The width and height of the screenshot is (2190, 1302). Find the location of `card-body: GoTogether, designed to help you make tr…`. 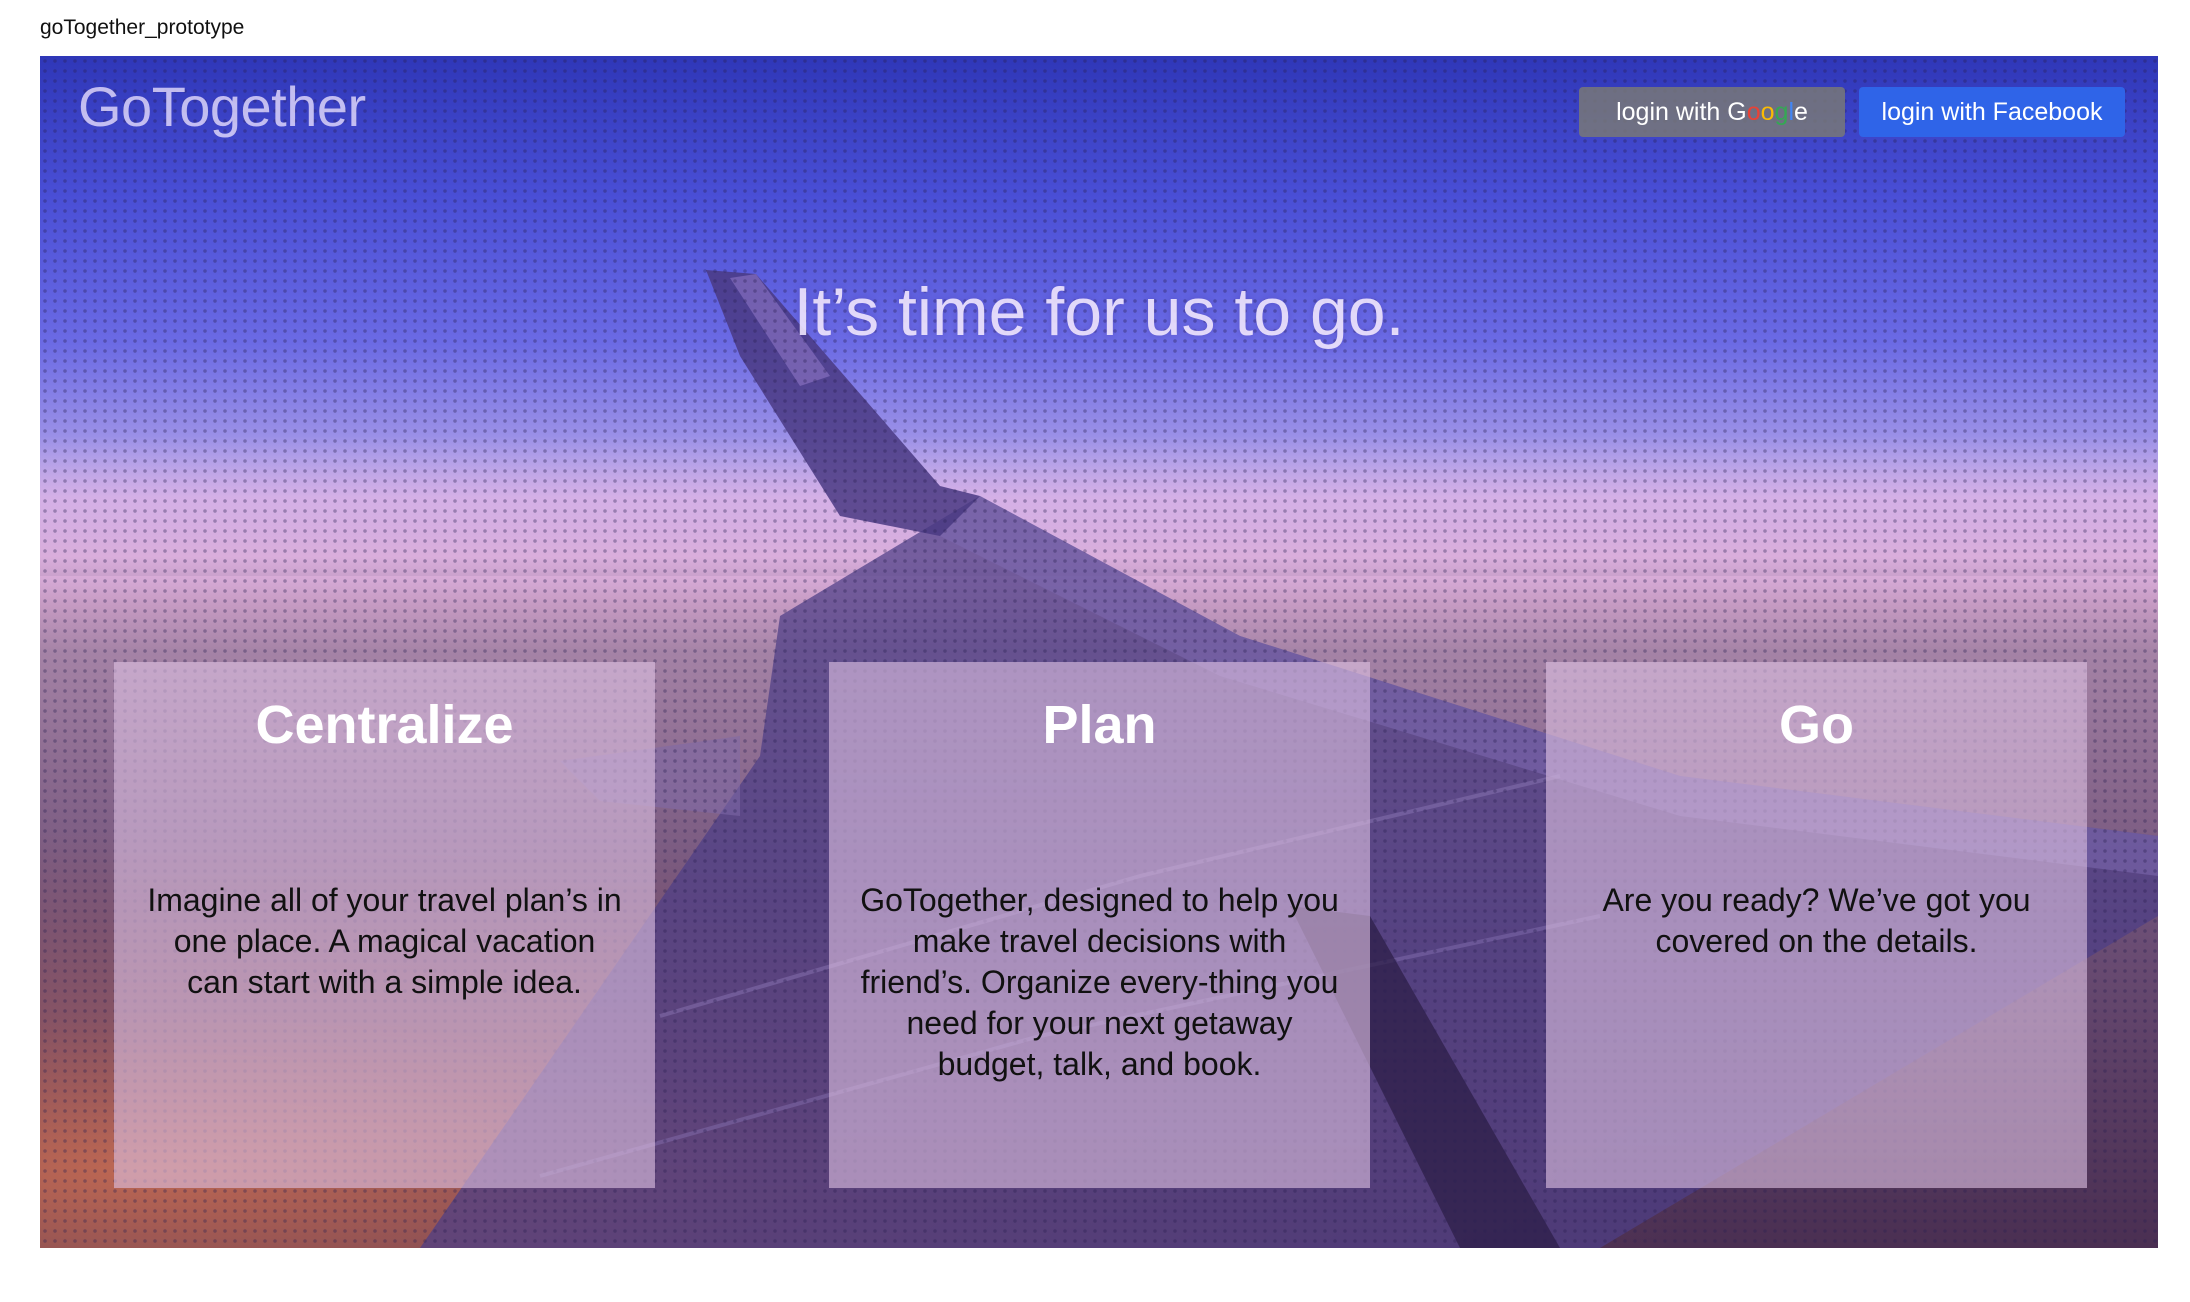

card-body: GoTogether, designed to help you make tr… is located at coordinates (1099, 982).